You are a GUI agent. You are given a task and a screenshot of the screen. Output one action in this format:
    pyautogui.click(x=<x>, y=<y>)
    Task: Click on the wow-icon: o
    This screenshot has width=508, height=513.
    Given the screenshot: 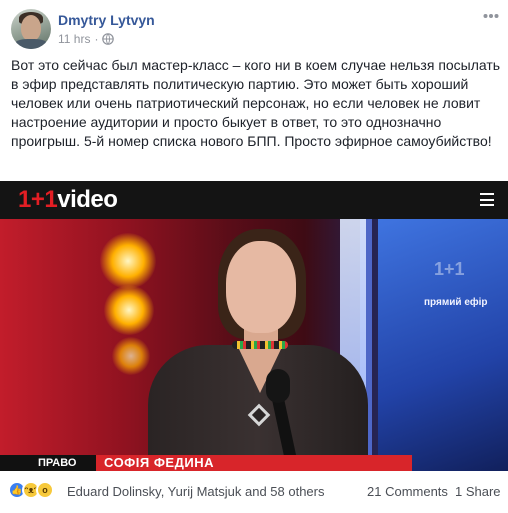 What is the action you would take?
    pyautogui.click(x=45, y=490)
    